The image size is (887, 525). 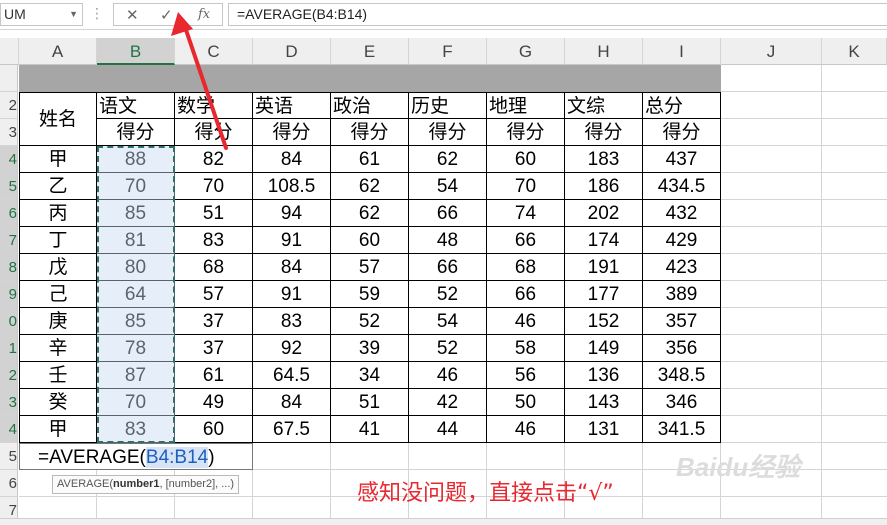 I want to click on row-header, so click(x=9, y=78).